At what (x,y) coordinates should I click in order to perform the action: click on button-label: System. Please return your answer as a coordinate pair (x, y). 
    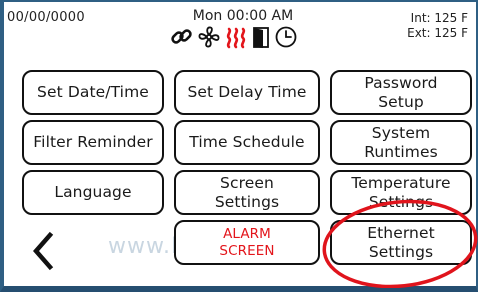
    Looking at the image, I should click on (401, 132).